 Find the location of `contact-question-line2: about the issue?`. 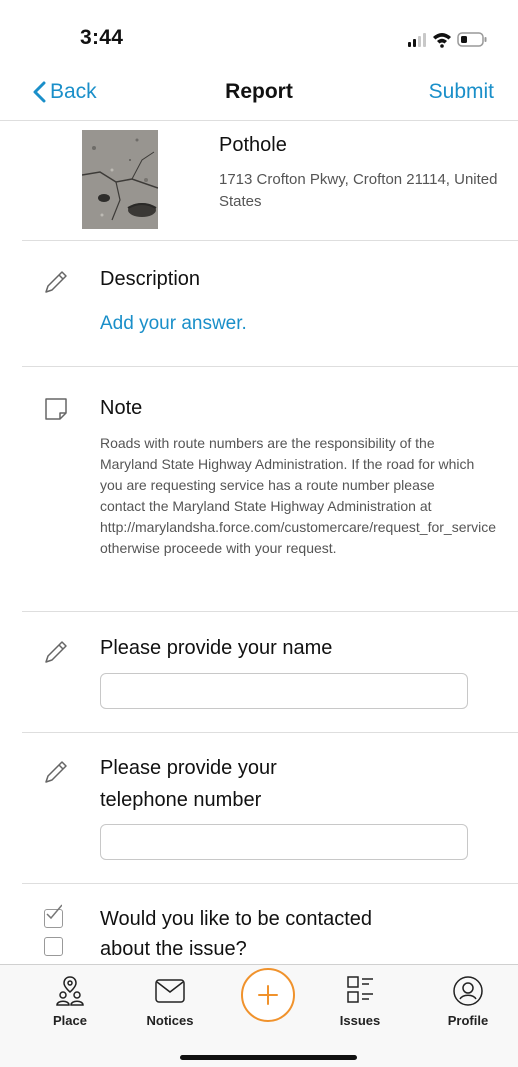

contact-question-line2: about the issue? is located at coordinates (173, 949).